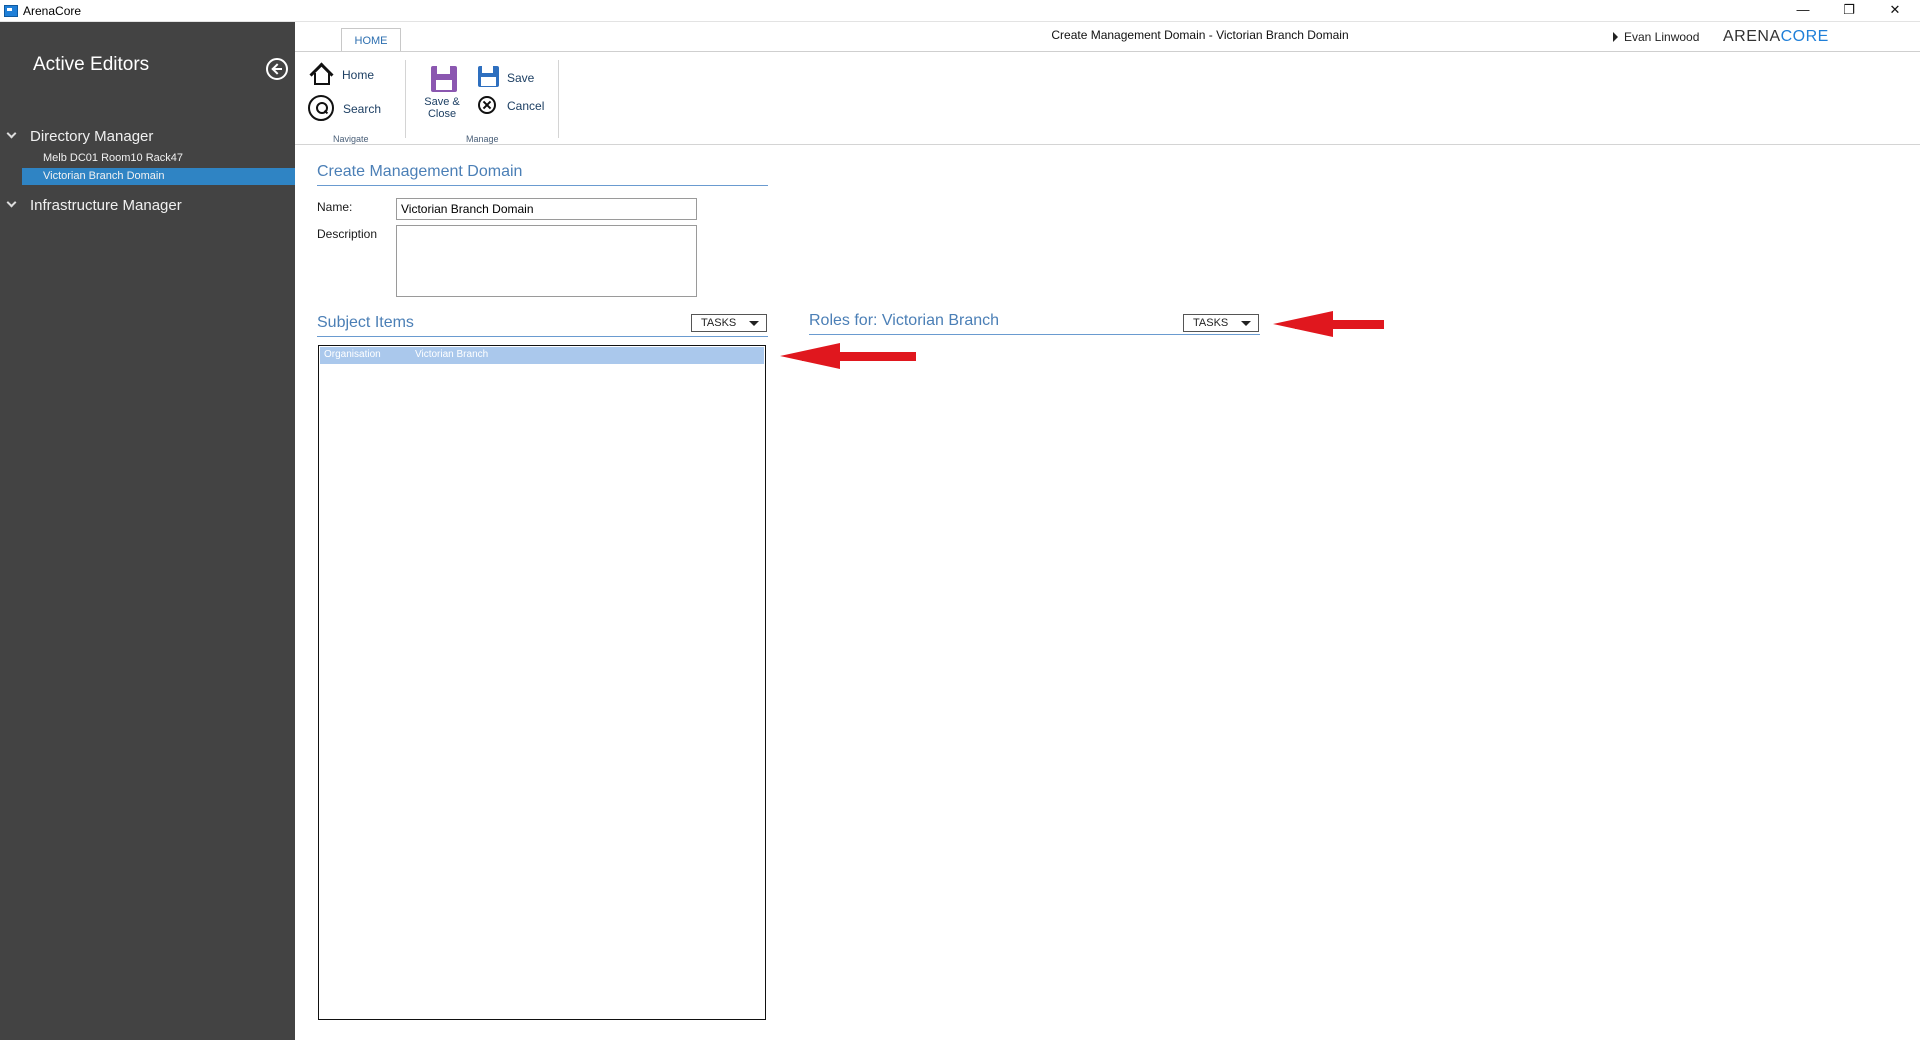  I want to click on cancel-icon, so click(487, 105).